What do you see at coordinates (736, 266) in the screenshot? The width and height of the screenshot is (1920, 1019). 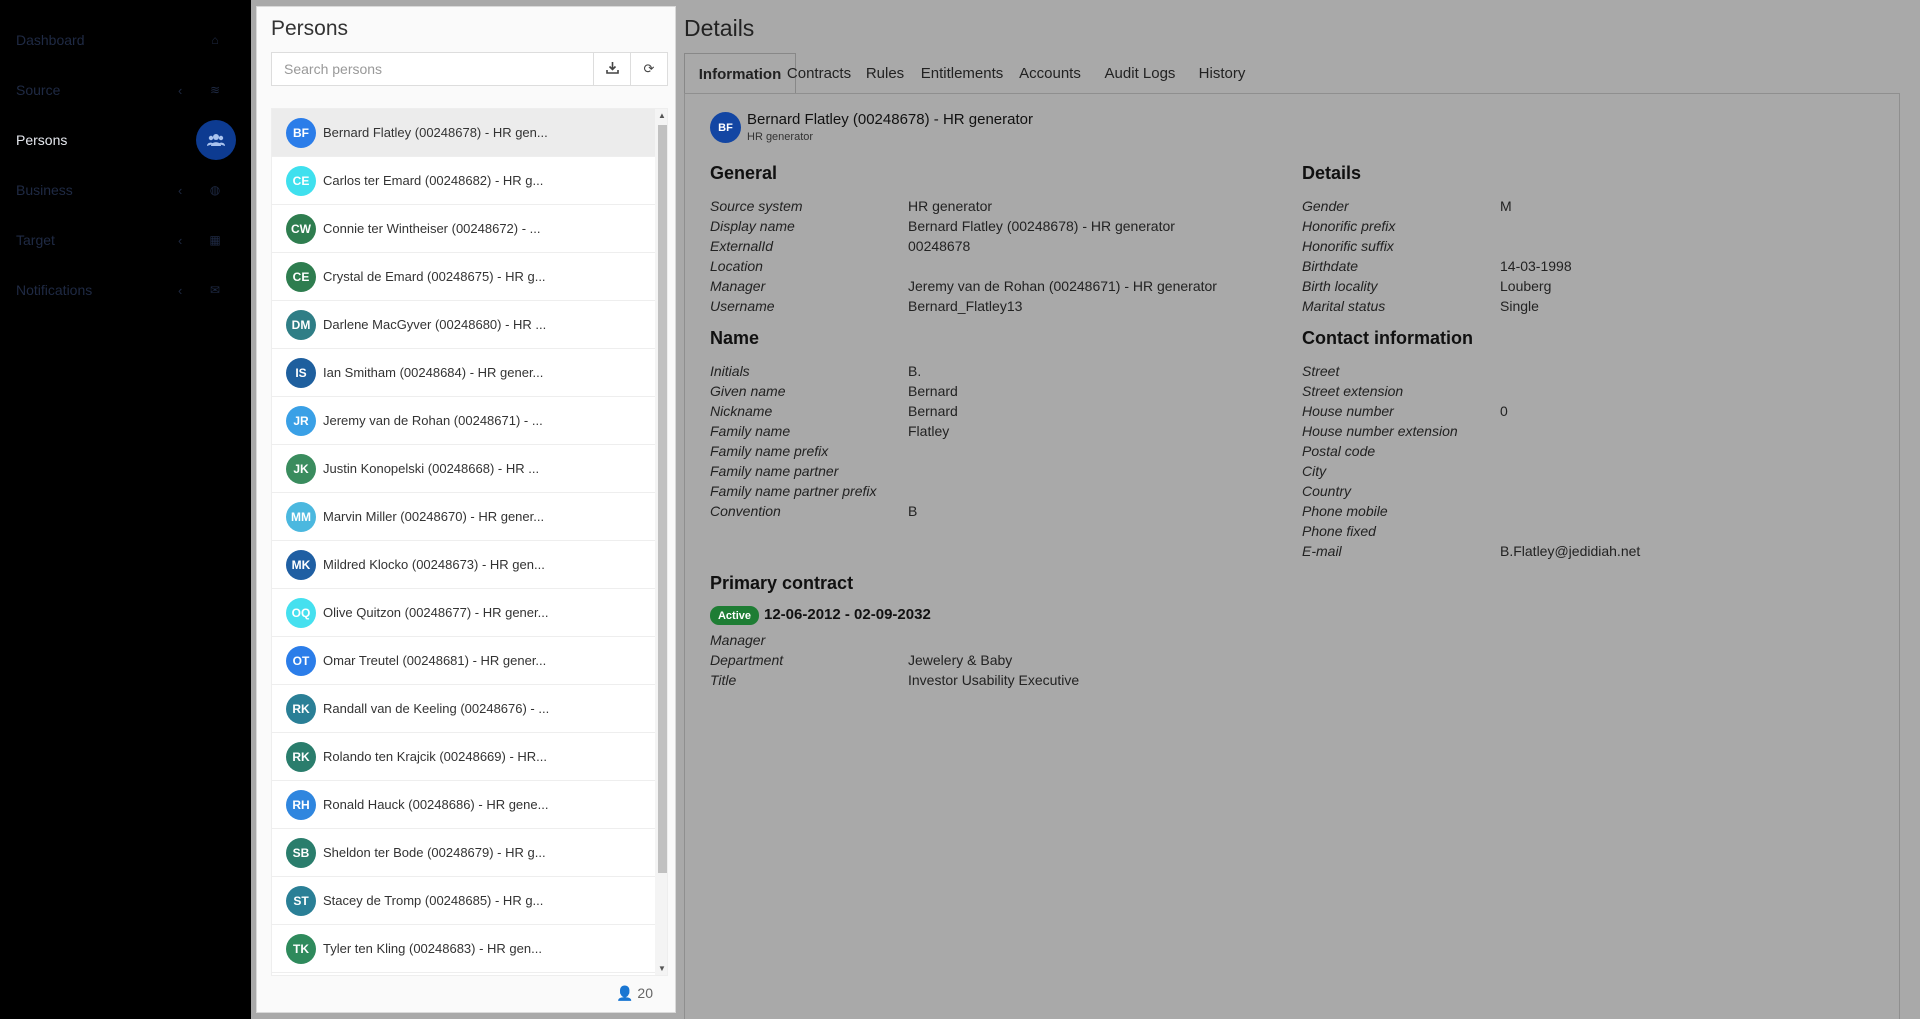 I see `field-label: Location` at bounding box center [736, 266].